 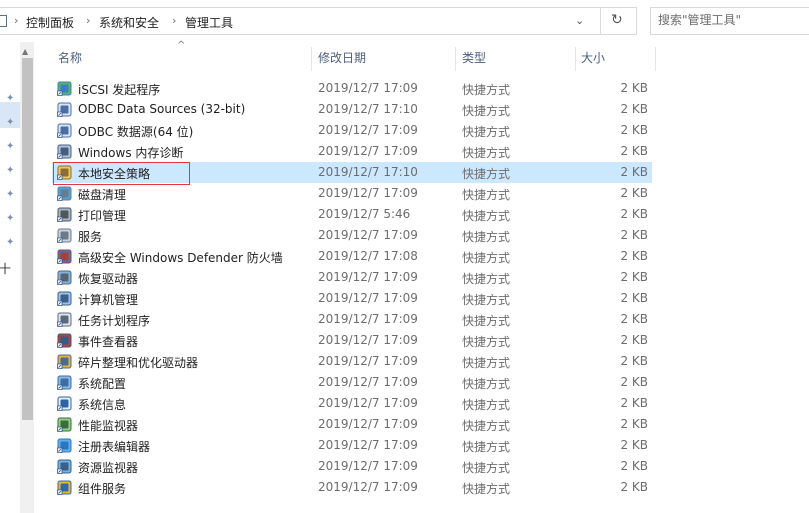 What do you see at coordinates (352, 340) in the screenshot?
I see `file-row: 事件查看器 2019/12/7 17:09 快捷方式 2 KB` at bounding box center [352, 340].